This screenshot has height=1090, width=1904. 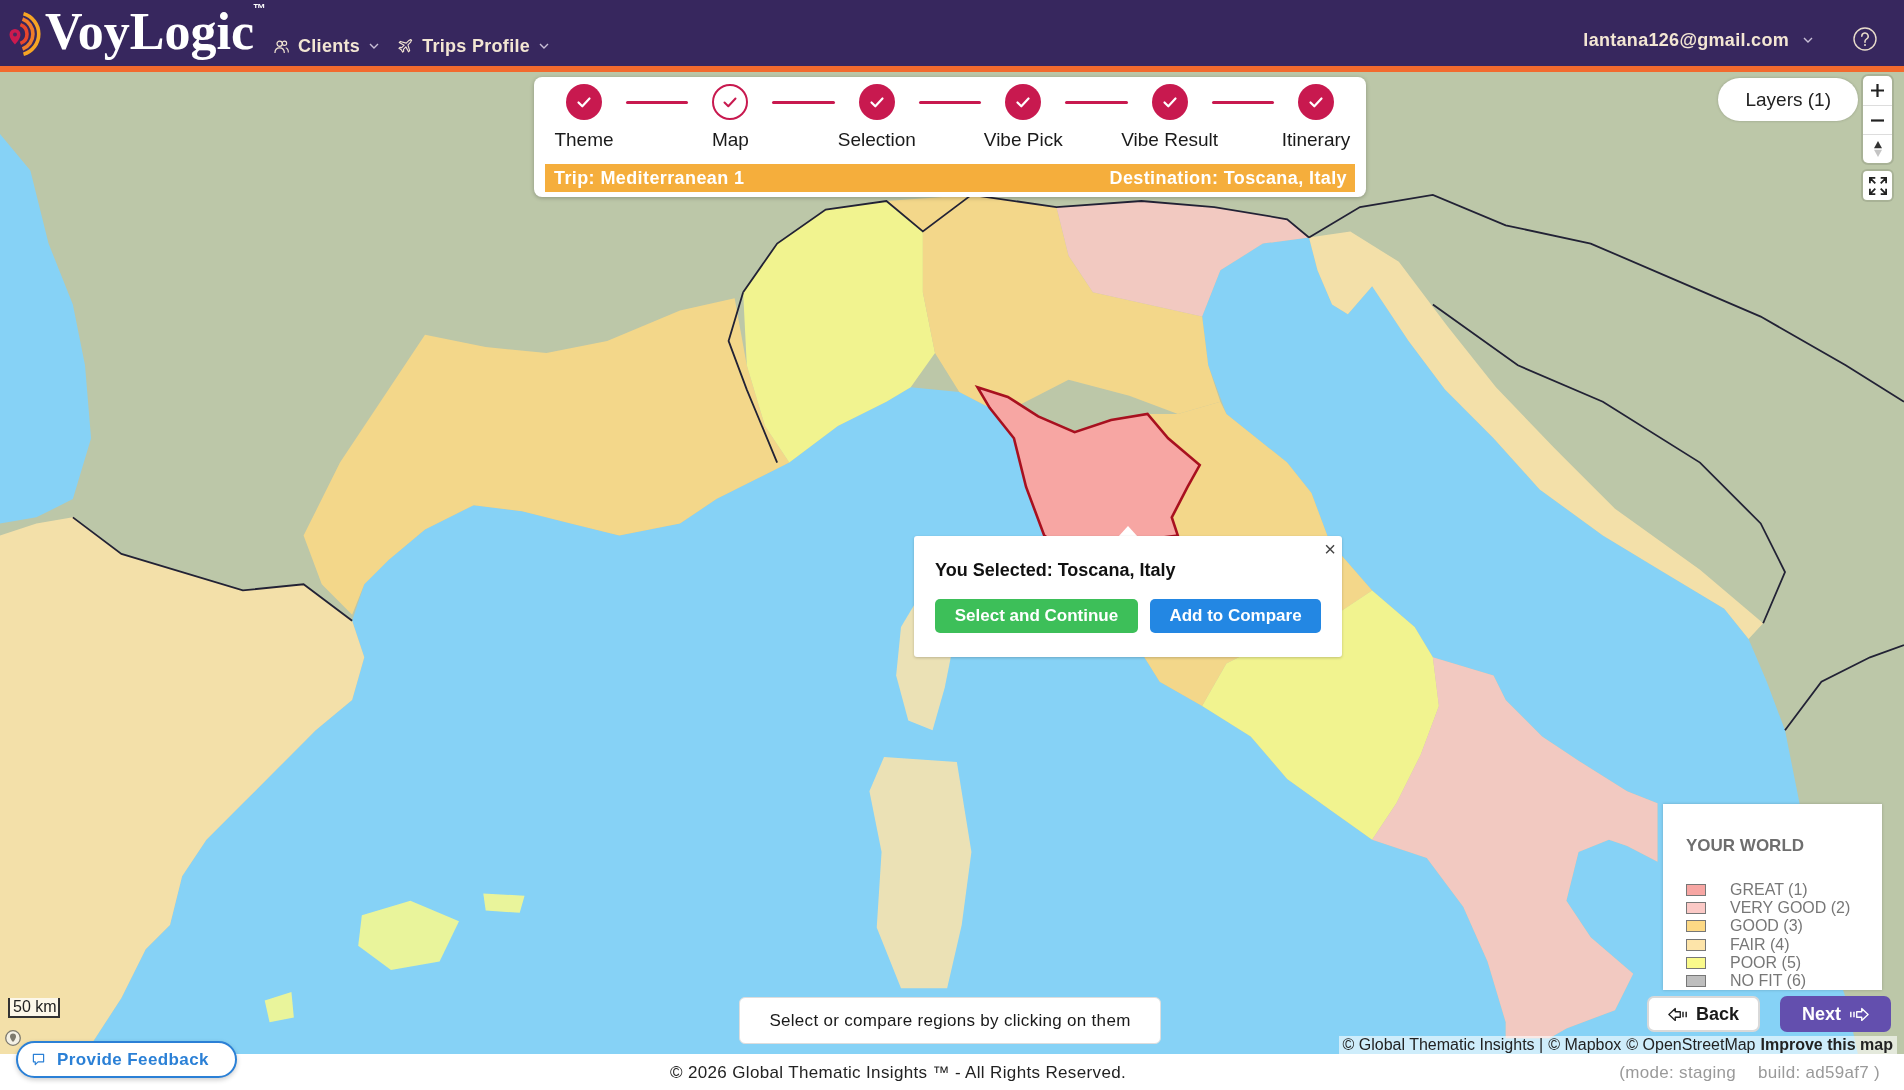 What do you see at coordinates (876, 140) in the screenshot?
I see `step-label: Selection` at bounding box center [876, 140].